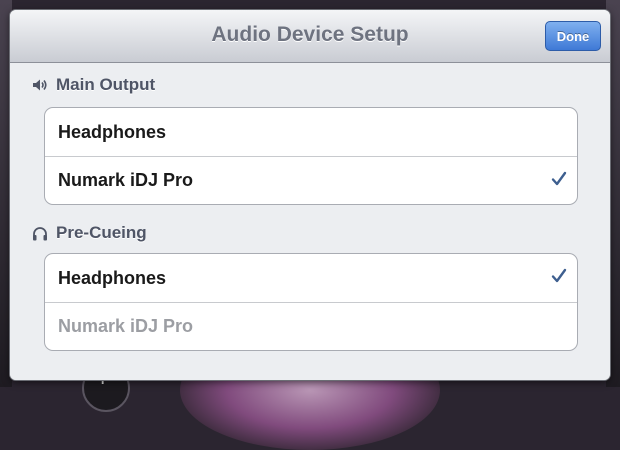  Describe the element at coordinates (311, 326) in the screenshot. I see `pre-cueing-option-numark: Numark iDJ Pro` at that location.